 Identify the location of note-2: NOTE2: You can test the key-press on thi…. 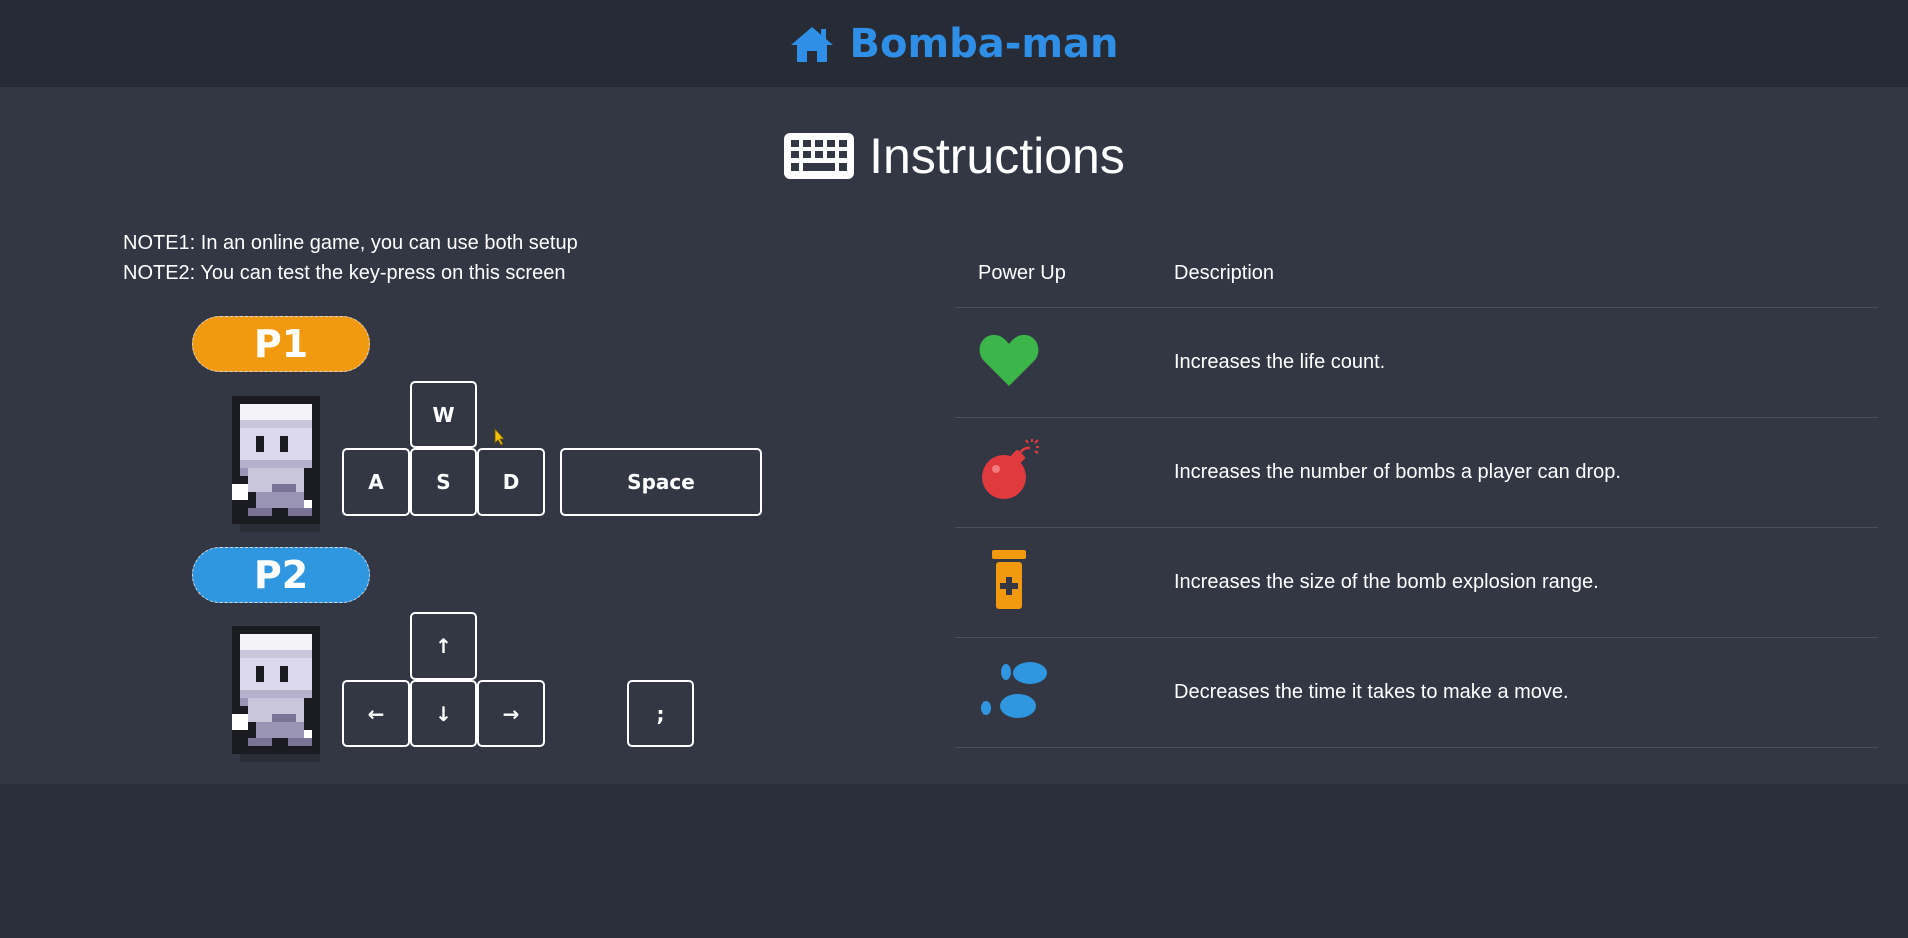
(344, 273).